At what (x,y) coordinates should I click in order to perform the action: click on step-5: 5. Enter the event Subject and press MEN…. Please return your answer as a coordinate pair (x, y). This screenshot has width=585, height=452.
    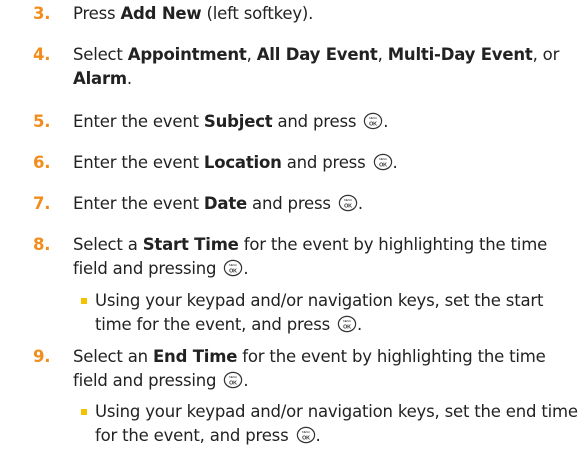
    Looking at the image, I should click on (306, 122).